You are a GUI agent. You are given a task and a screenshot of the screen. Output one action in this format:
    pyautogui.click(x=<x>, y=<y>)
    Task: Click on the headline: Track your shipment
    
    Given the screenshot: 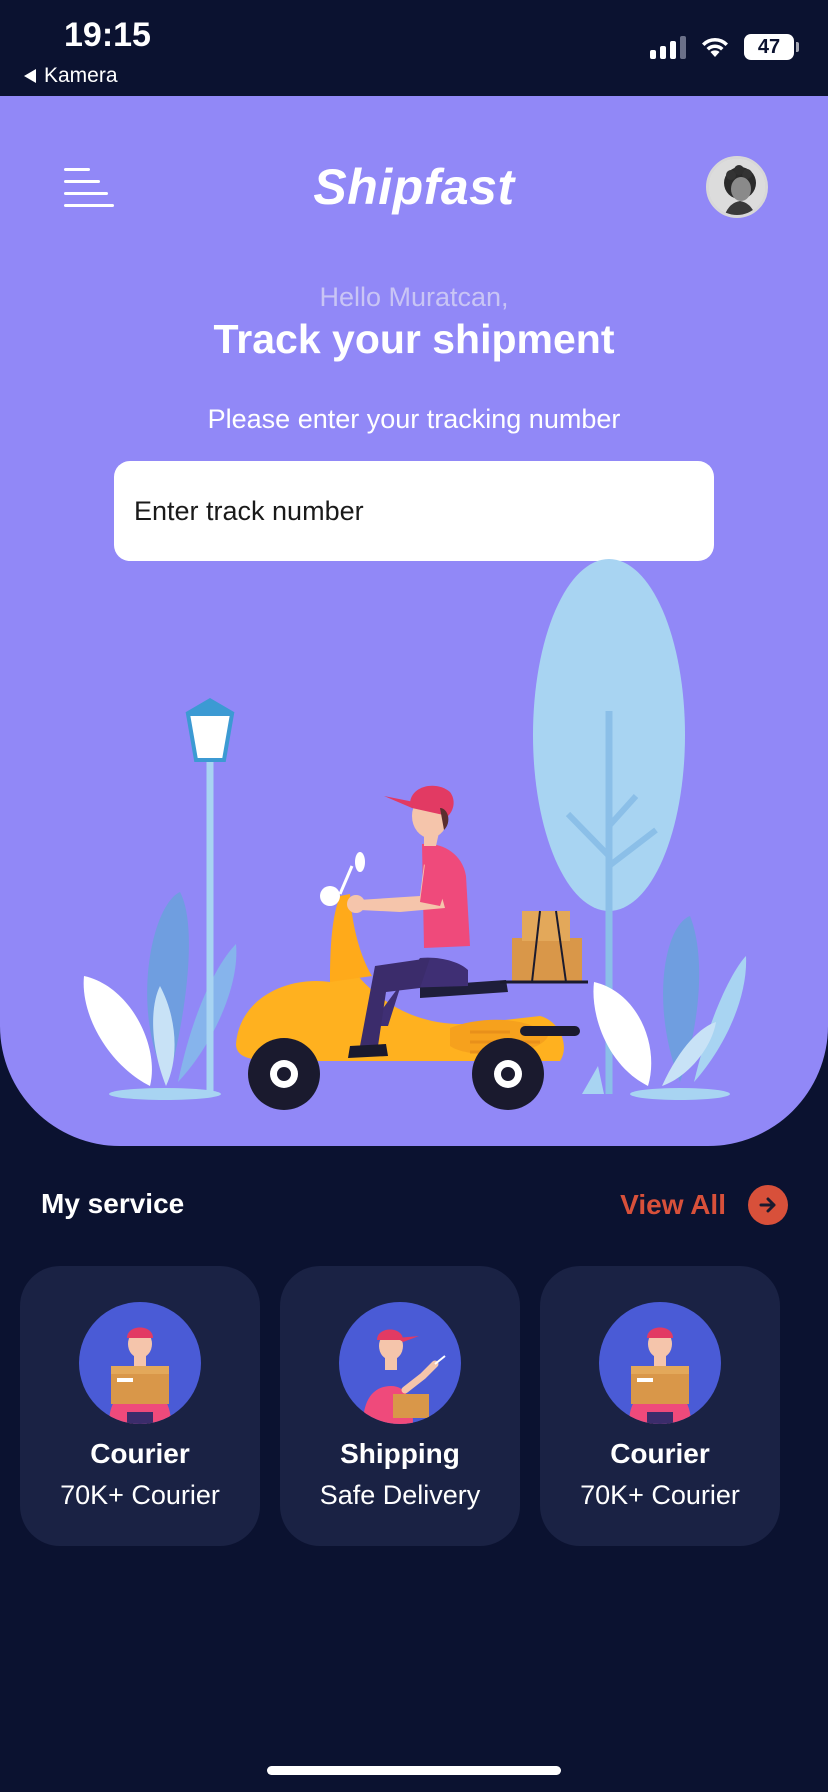 What is the action you would take?
    pyautogui.click(x=414, y=339)
    